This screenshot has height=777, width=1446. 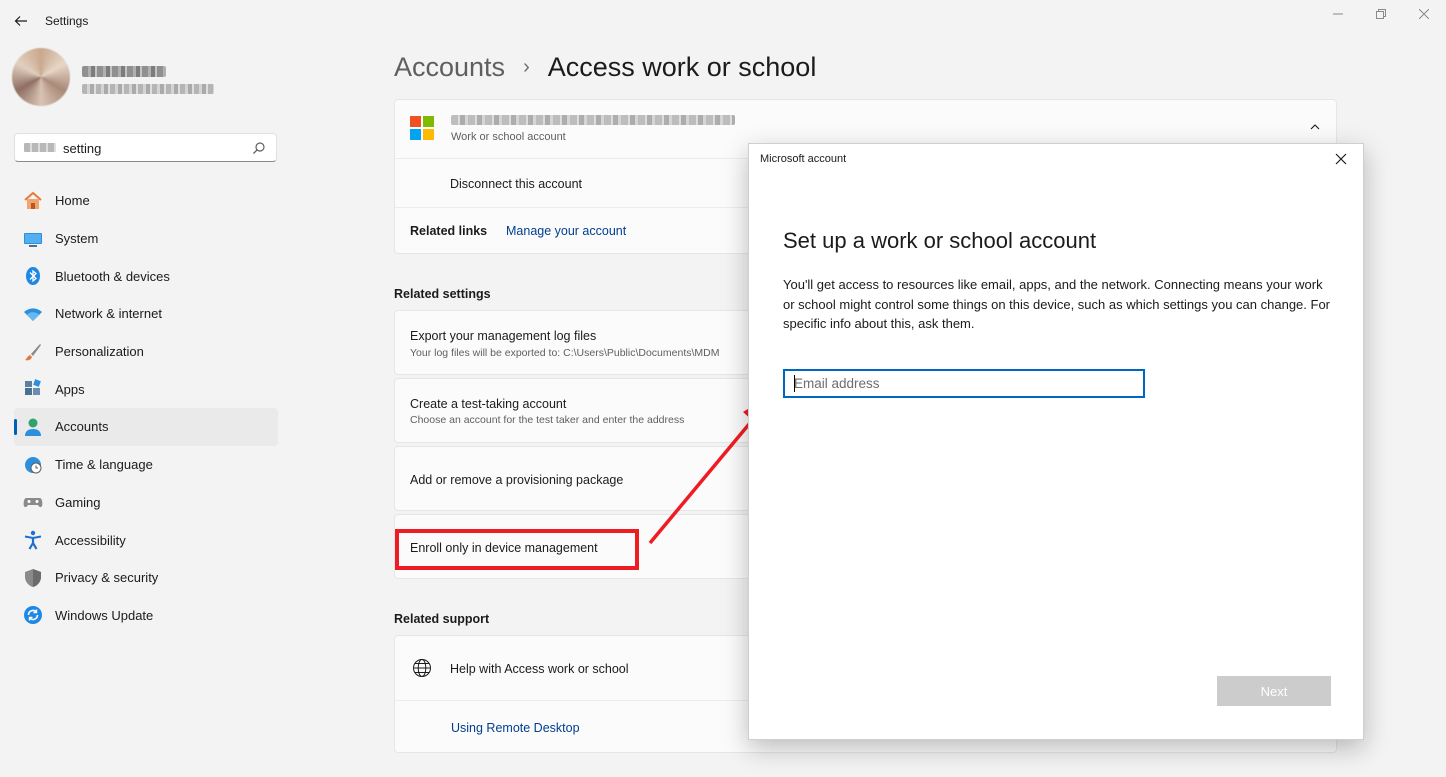 I want to click on account-email-redacted, so click(x=593, y=120).